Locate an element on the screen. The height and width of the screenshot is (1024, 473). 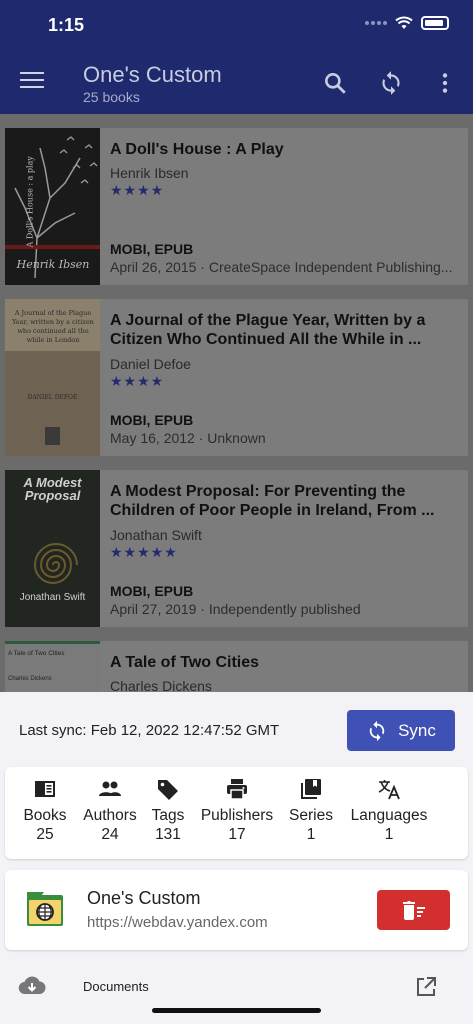
book-author: Henrik Ibsen is located at coordinates (149, 173).